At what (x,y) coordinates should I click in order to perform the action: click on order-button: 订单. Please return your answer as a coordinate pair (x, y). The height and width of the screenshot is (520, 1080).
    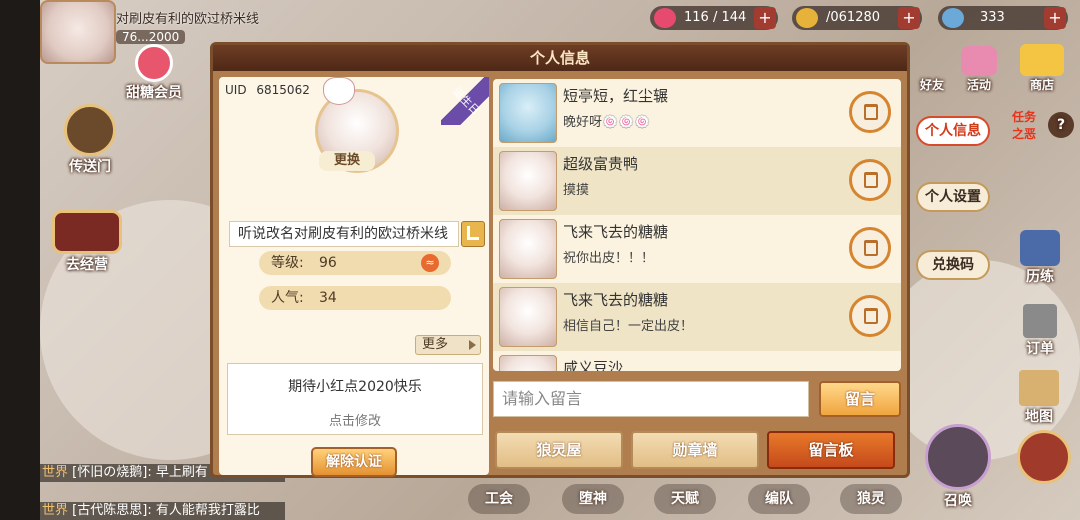
    Looking at the image, I should click on (1040, 331).